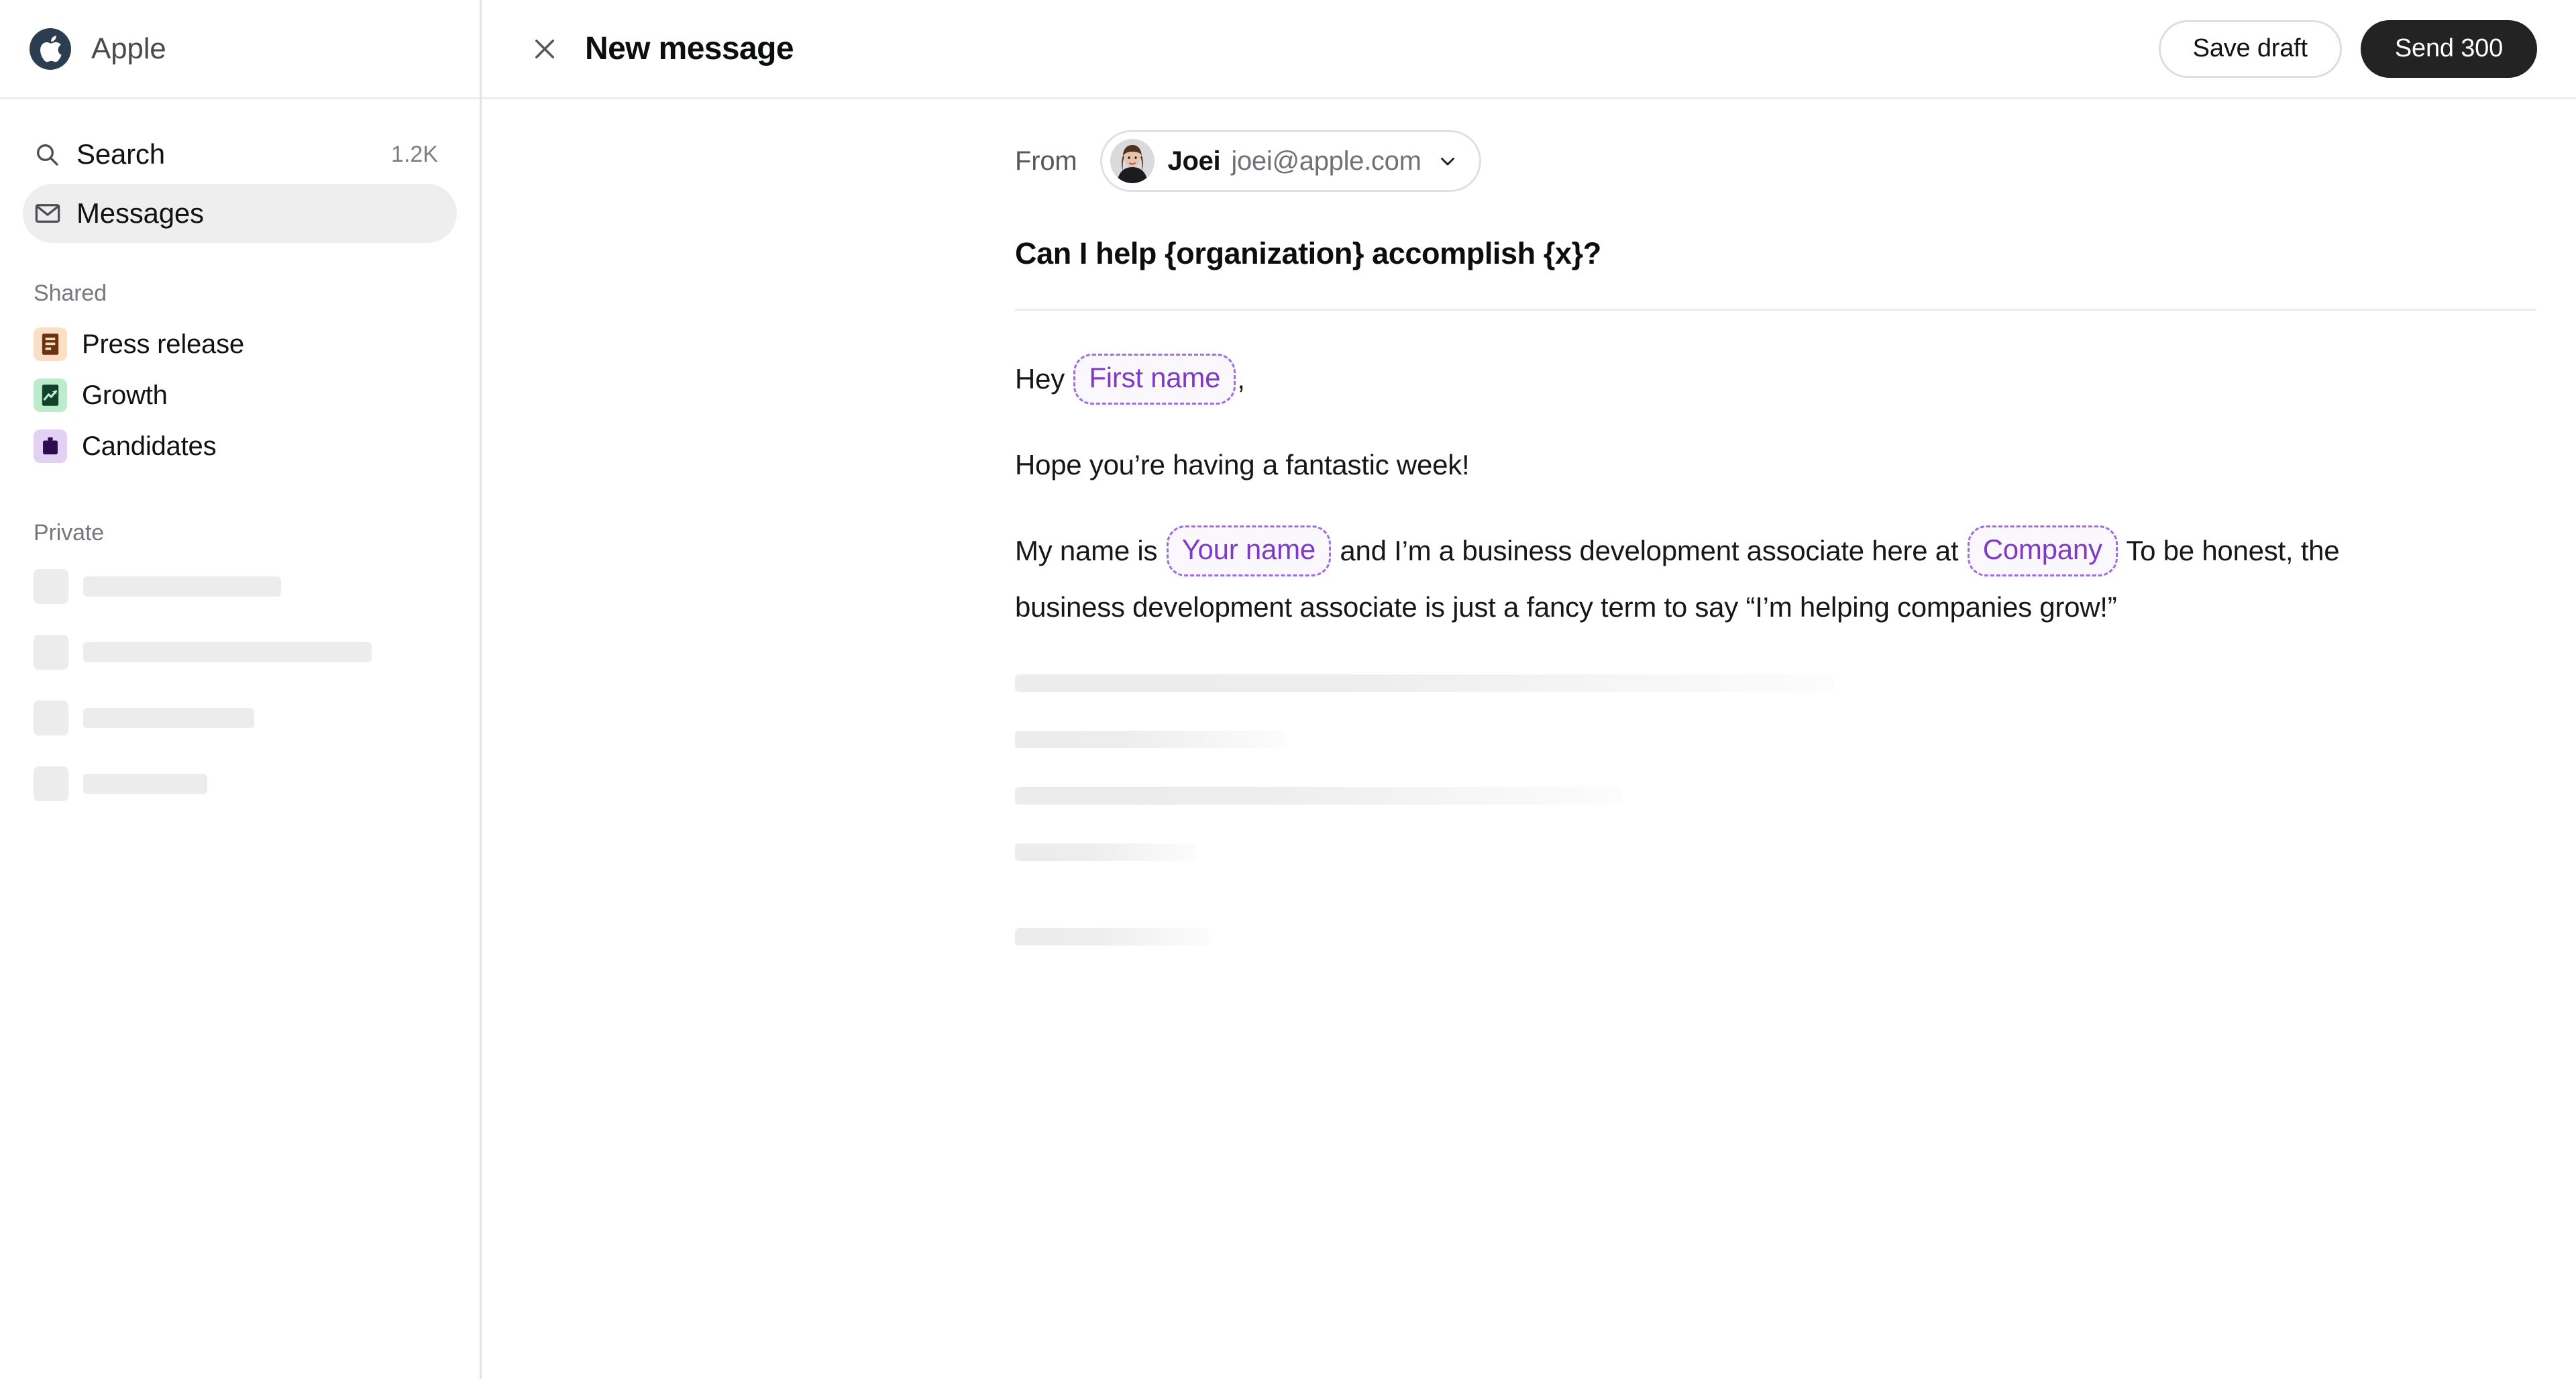 This screenshot has height=1379, width=2576. What do you see at coordinates (2448, 48) in the screenshot?
I see `send-button: Send 300` at bounding box center [2448, 48].